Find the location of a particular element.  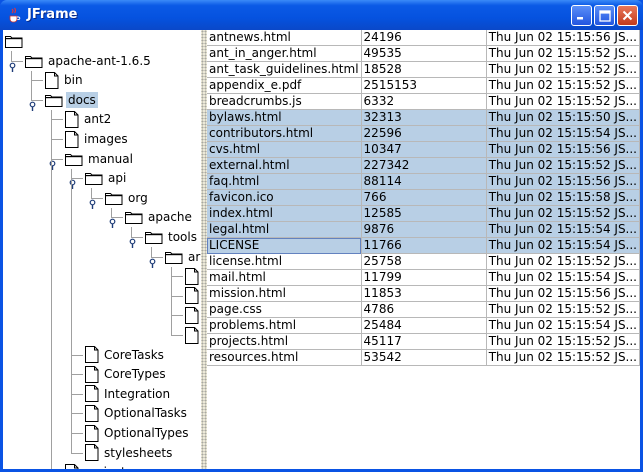

tree-node: api is located at coordinates (106, 178).